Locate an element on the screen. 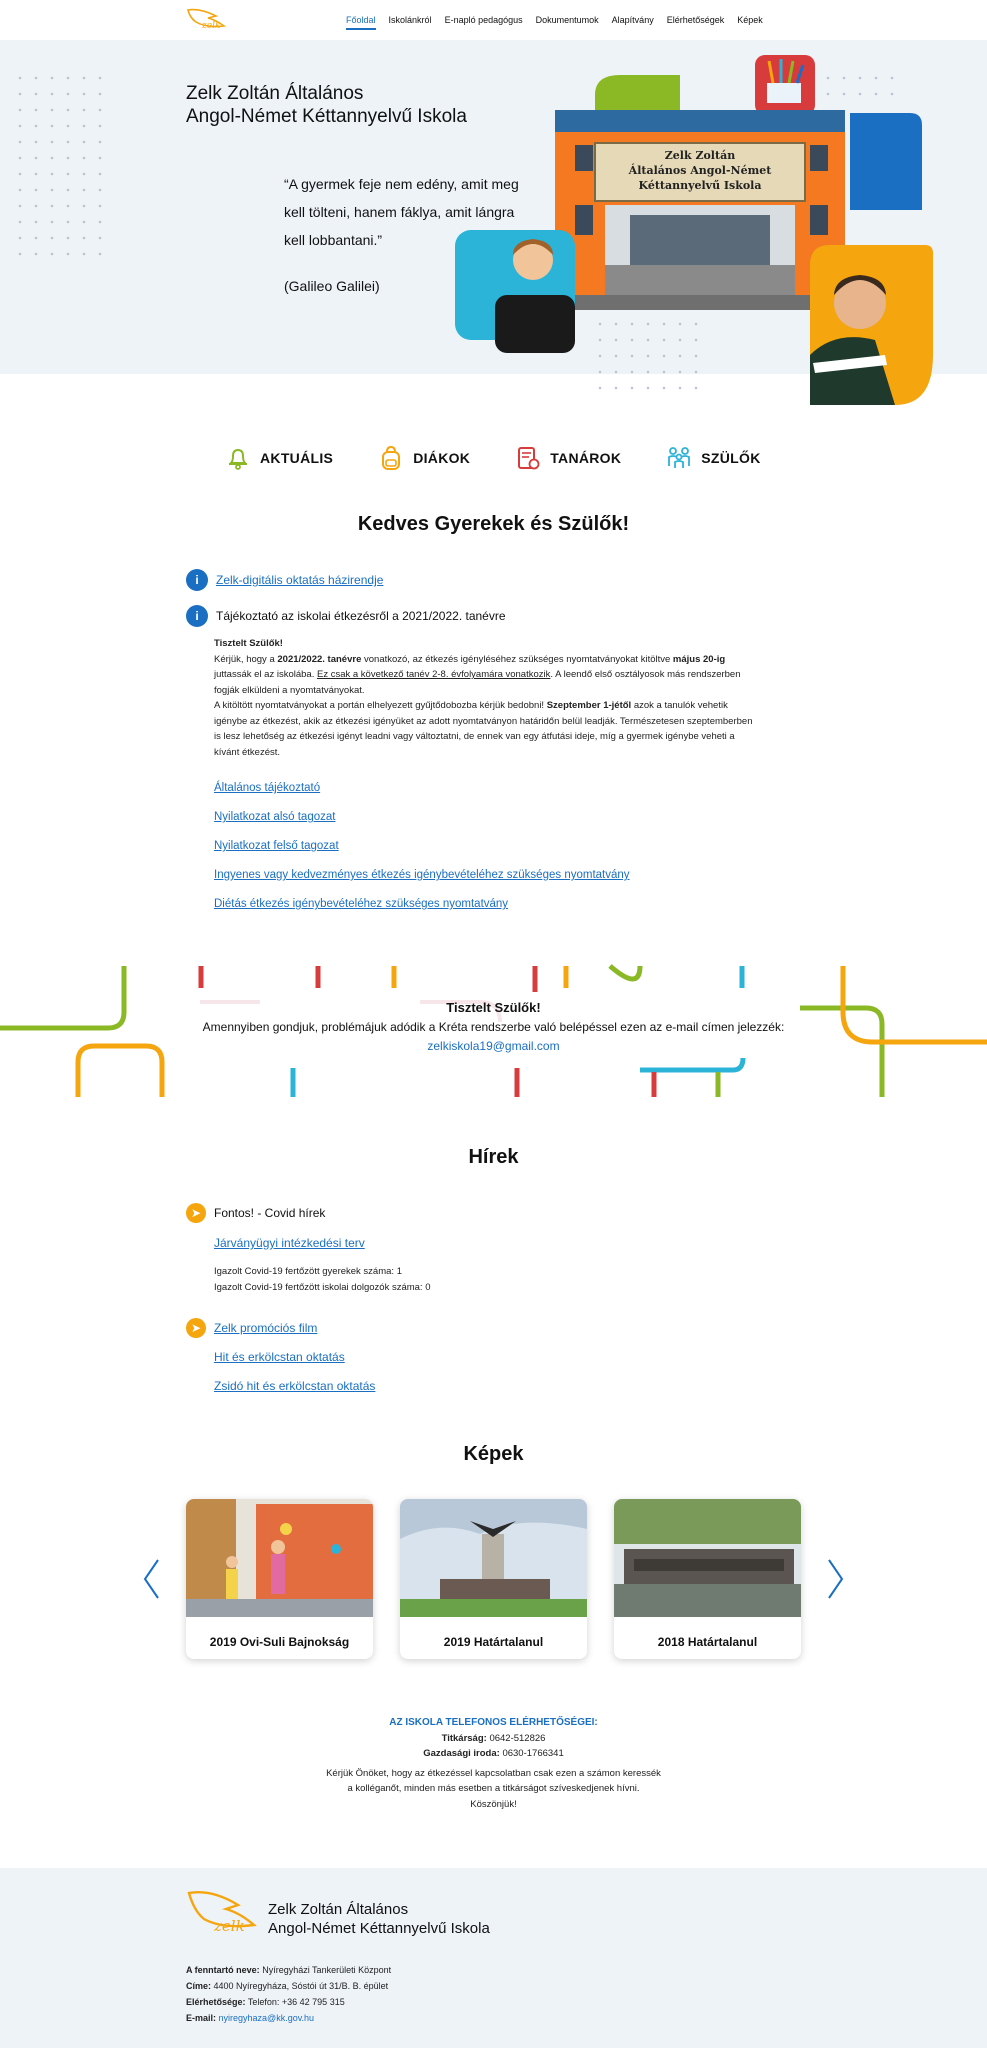 The width and height of the screenshot is (987, 2048). promo-film-link: Zelk promóciós film is located at coordinates (265, 1328).